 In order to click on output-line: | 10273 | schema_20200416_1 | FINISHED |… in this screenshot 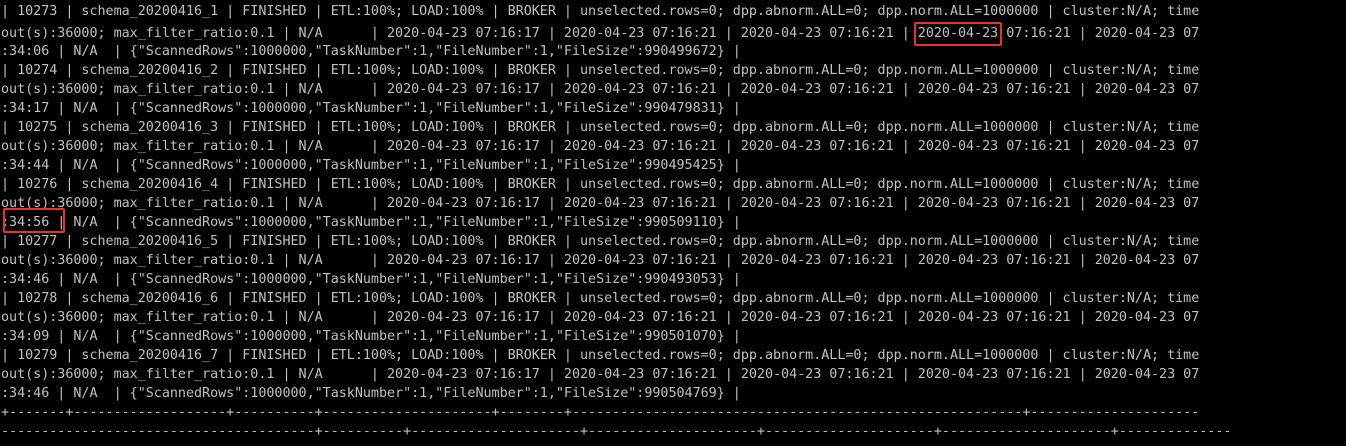, I will do `click(600, 11)`.